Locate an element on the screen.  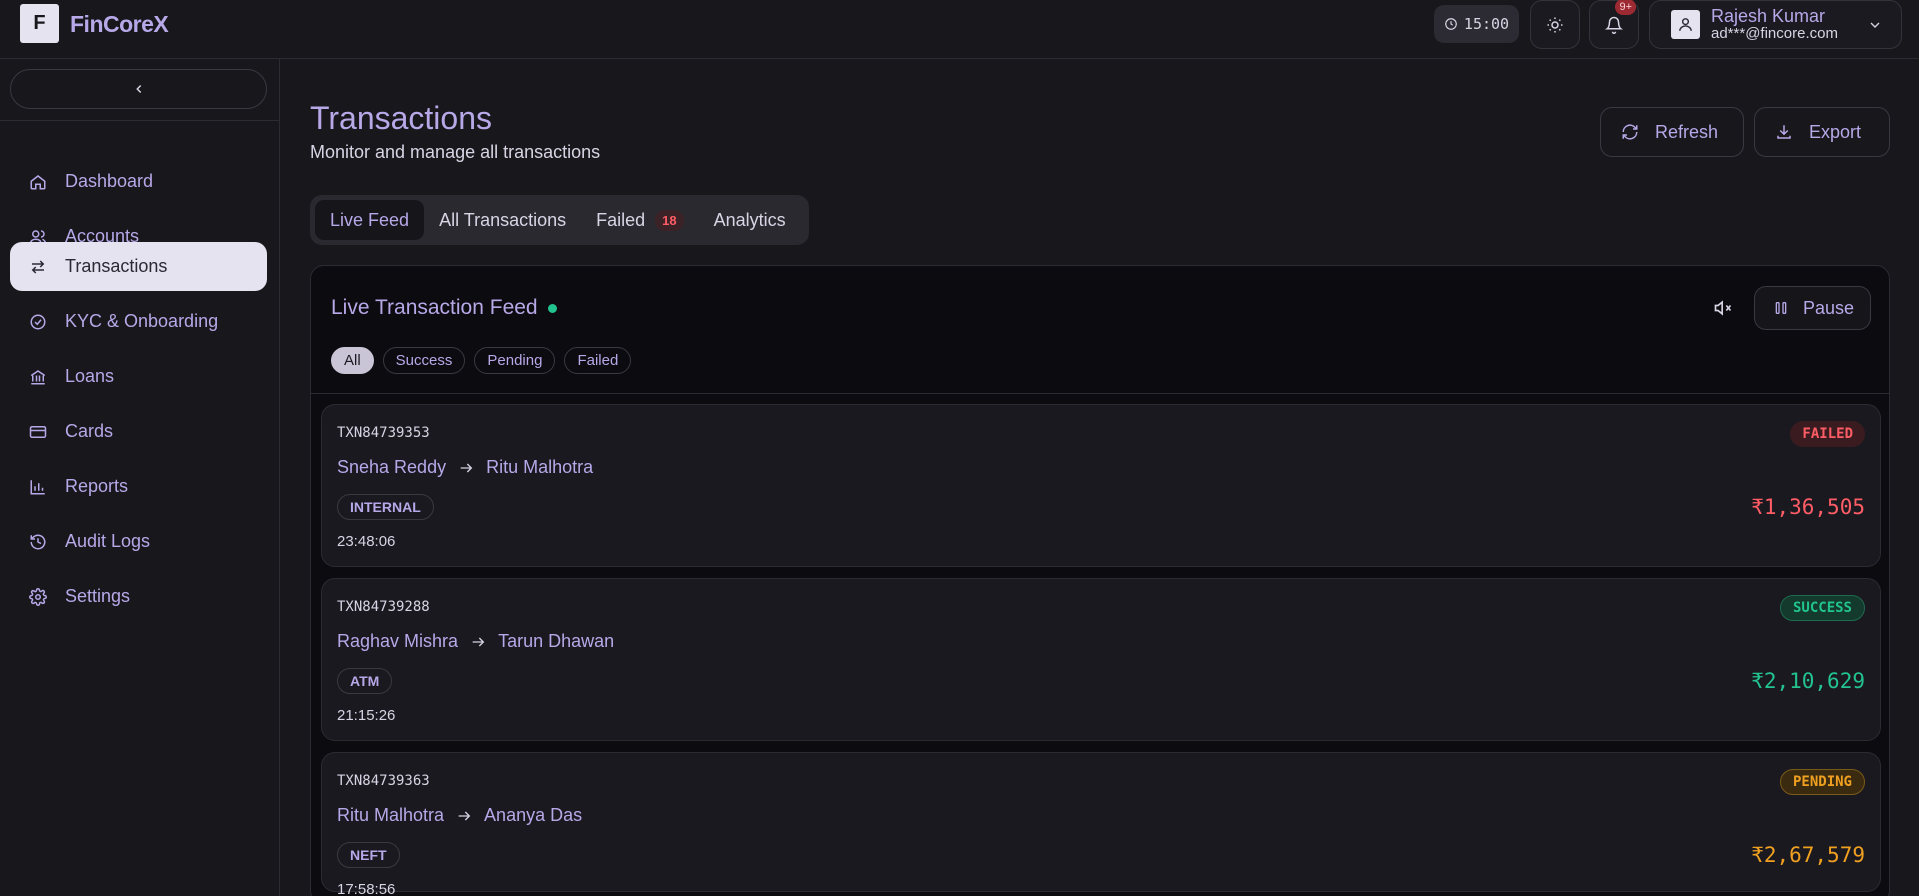
notification-count-badge: 9+ is located at coordinates (1625, 7).